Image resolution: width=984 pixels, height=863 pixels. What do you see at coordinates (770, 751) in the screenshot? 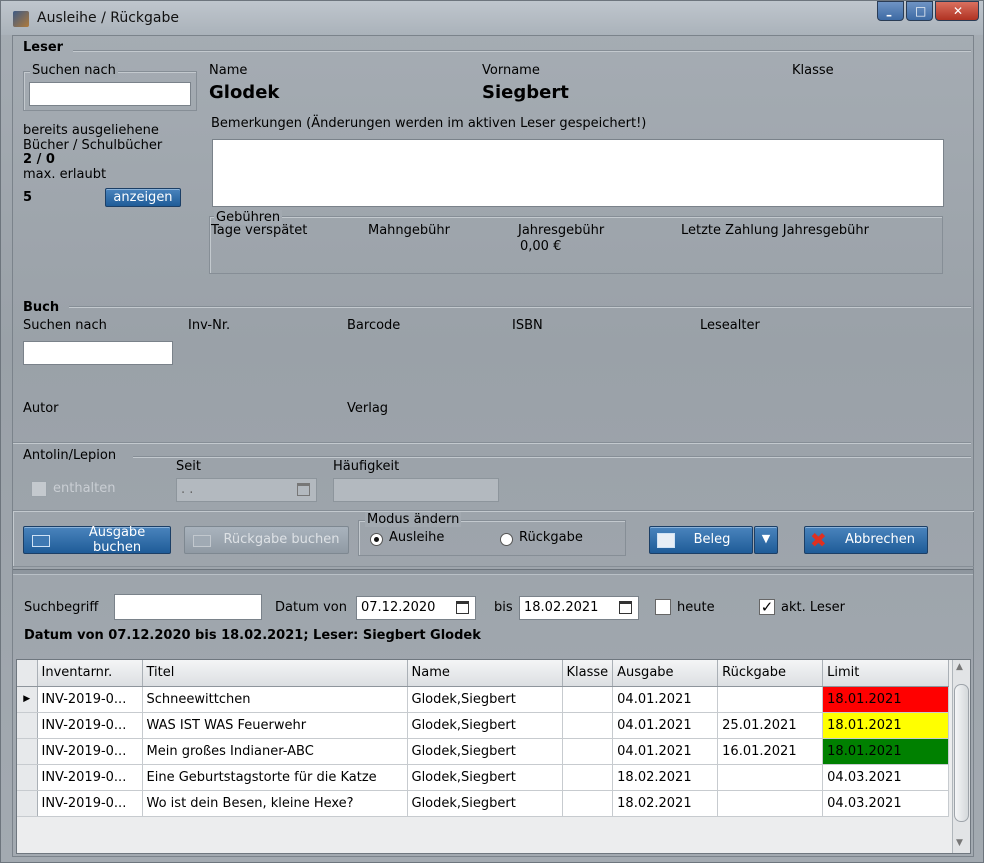
I see `cell-rueckgabe: 16.01.2021` at bounding box center [770, 751].